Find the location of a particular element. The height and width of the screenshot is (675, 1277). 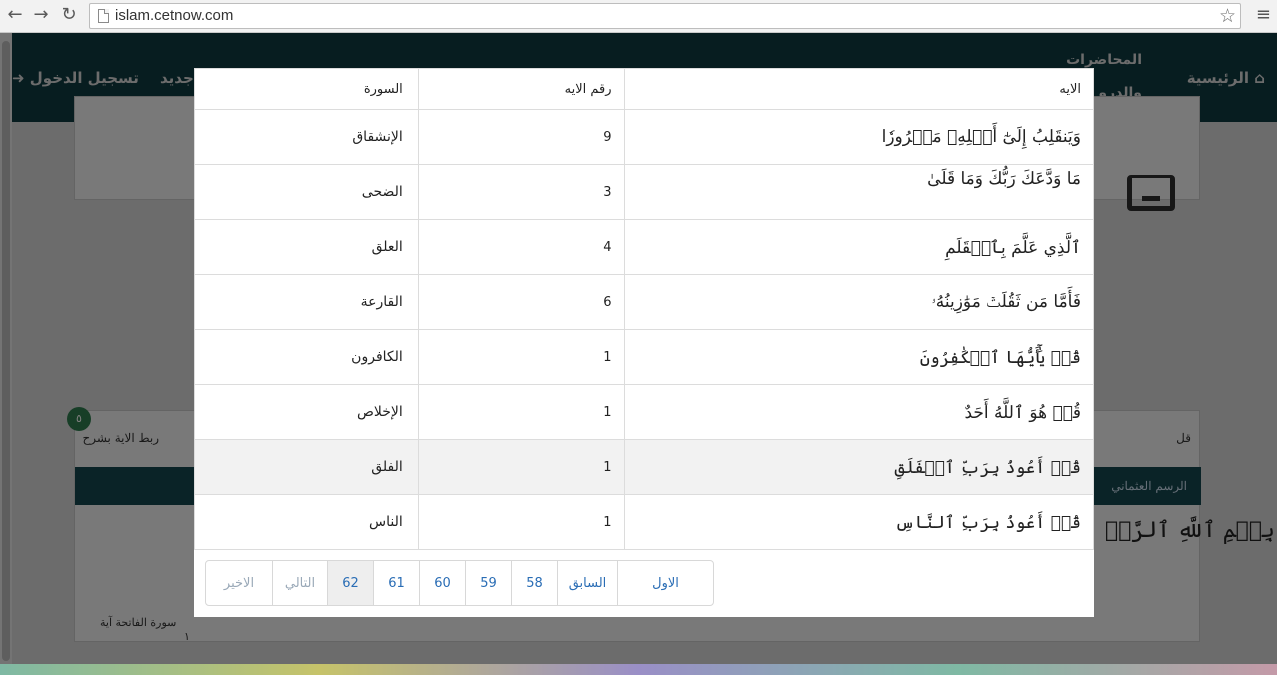

header-sura: السورة is located at coordinates (306, 89).